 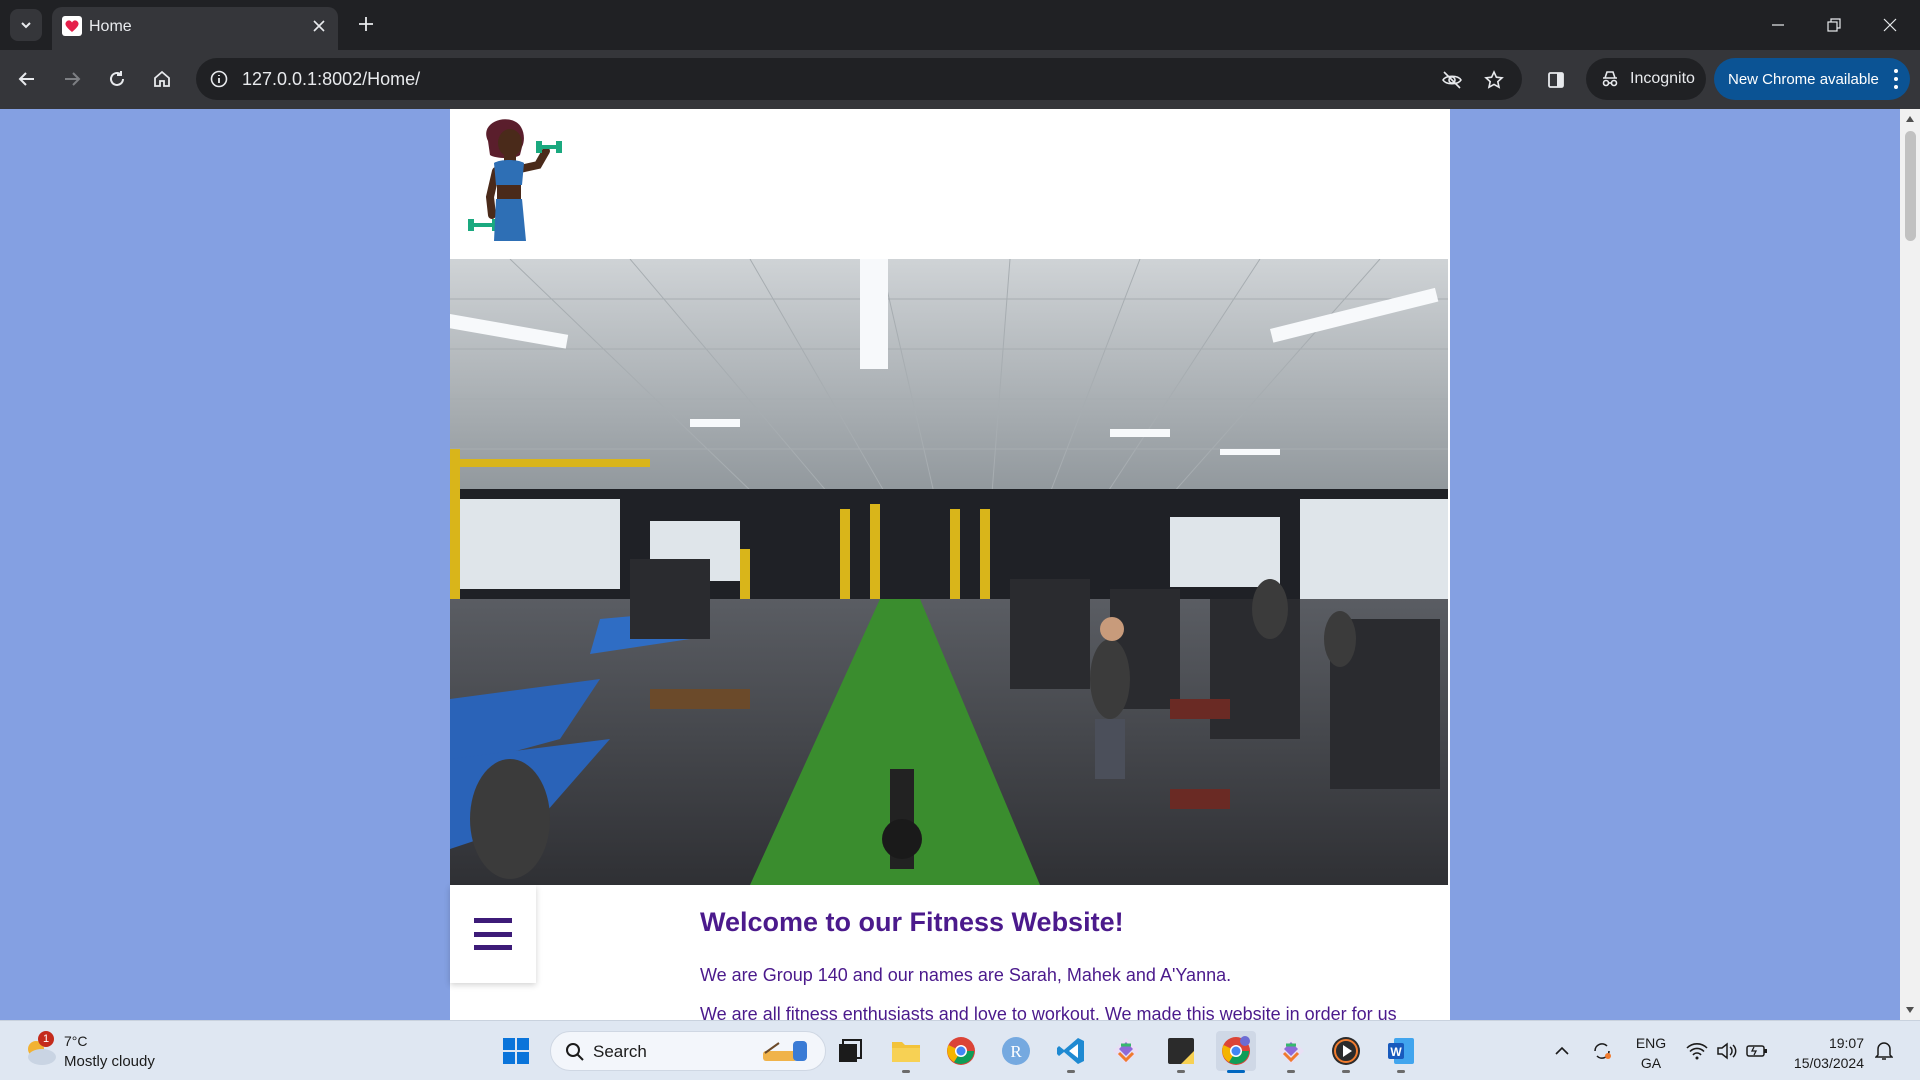 I want to click on back-button, so click(x=27, y=79).